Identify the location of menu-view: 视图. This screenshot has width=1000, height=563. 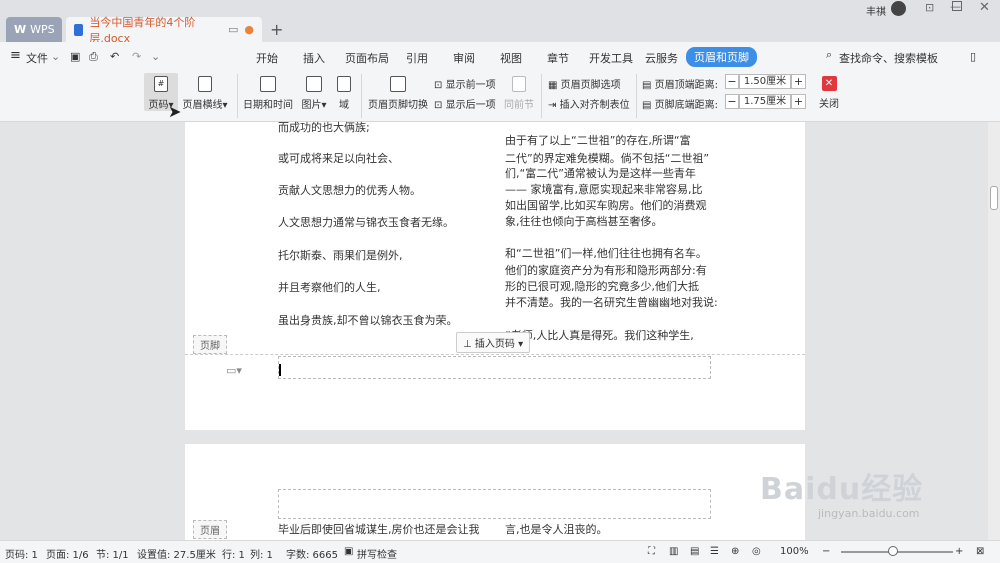
(511, 58).